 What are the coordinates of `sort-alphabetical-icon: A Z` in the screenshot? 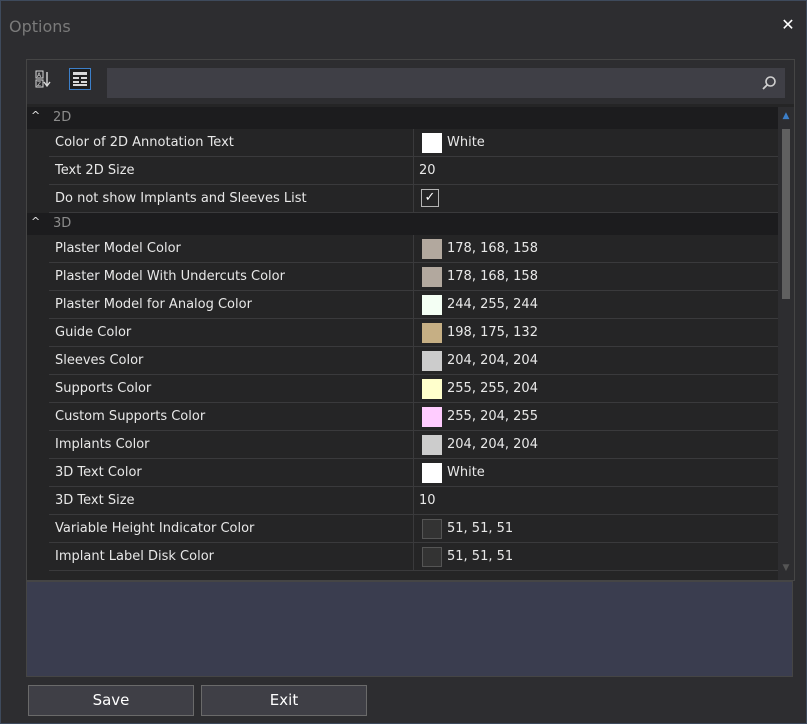 It's located at (44, 79).